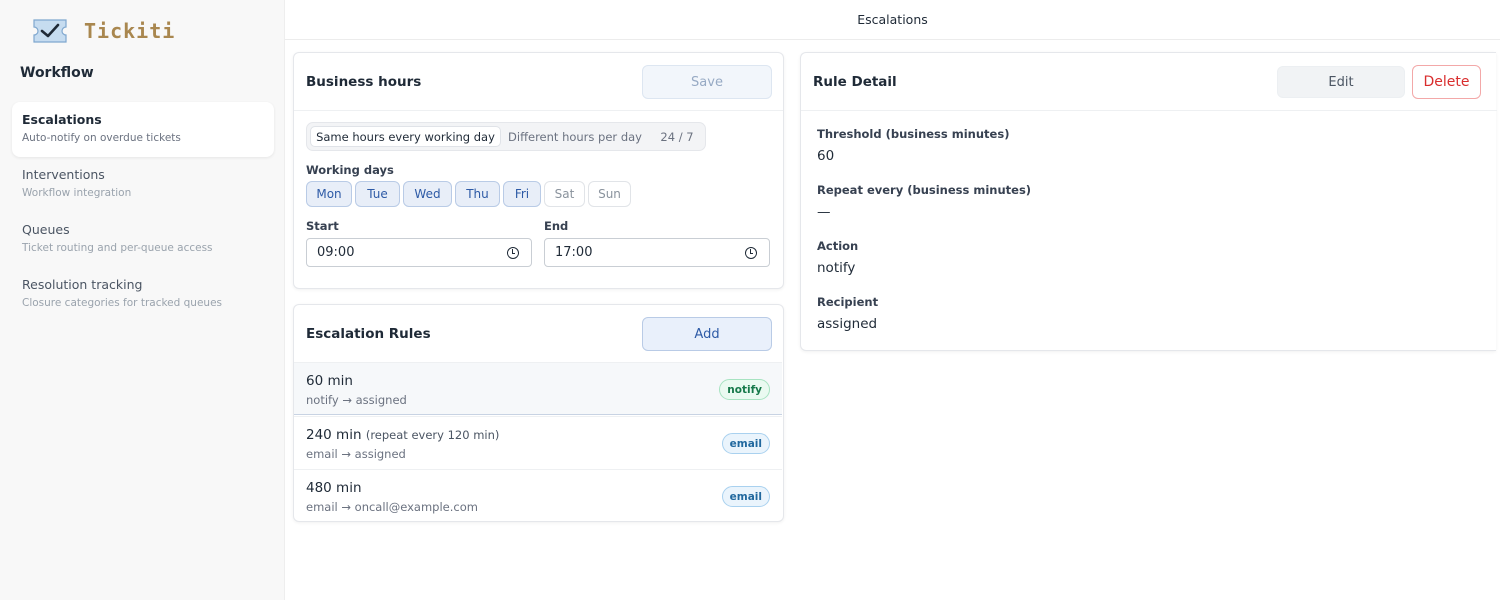 The width and height of the screenshot is (1500, 600). Describe the element at coordinates (574, 252) in the screenshot. I see `end-time-value: 17:00` at that location.